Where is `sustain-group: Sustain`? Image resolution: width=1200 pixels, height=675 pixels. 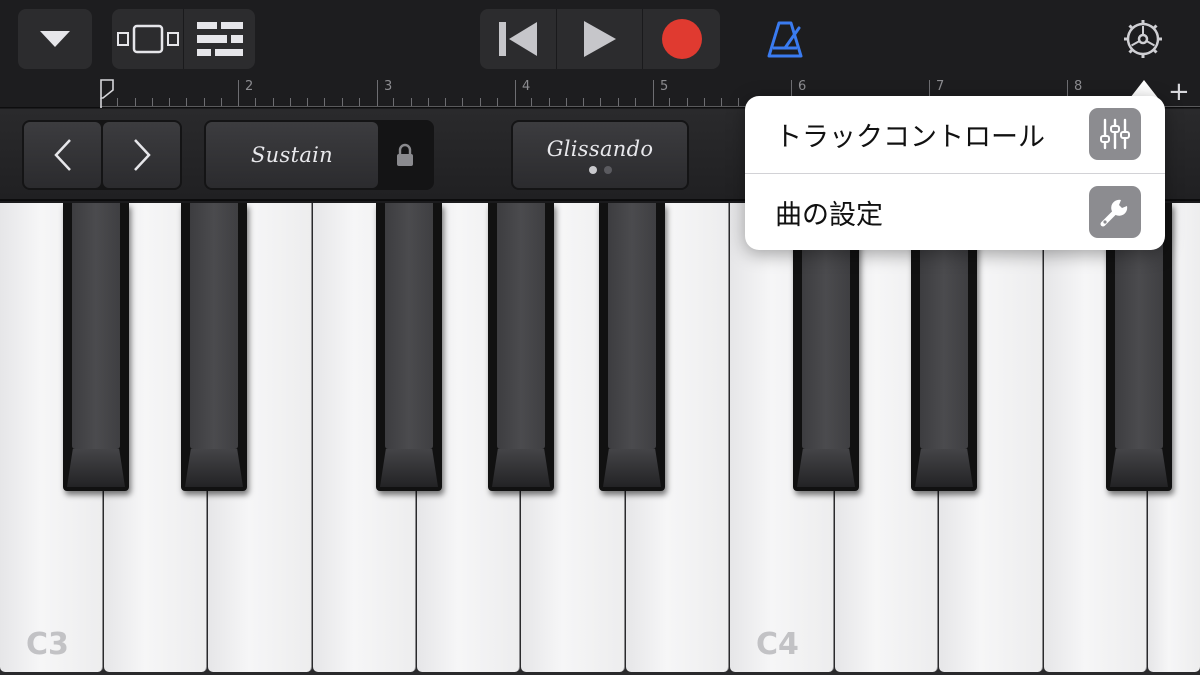
sustain-group: Sustain is located at coordinates (319, 155).